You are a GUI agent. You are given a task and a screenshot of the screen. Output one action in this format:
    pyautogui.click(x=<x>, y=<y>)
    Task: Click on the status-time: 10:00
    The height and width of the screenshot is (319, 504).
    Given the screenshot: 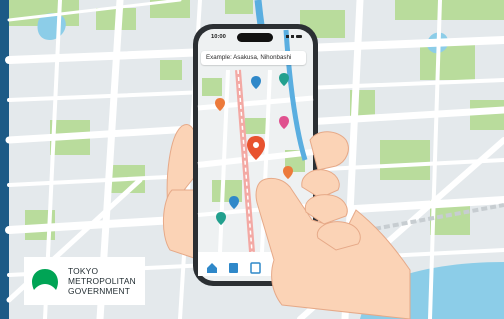 What is the action you would take?
    pyautogui.click(x=218, y=37)
    